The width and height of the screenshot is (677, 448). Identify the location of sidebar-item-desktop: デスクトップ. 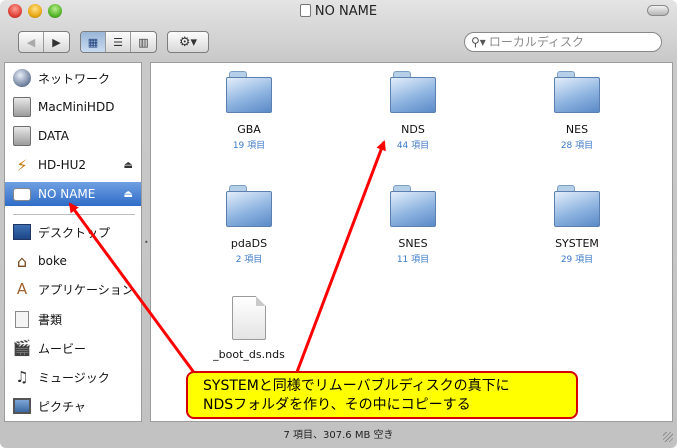
(73, 232).